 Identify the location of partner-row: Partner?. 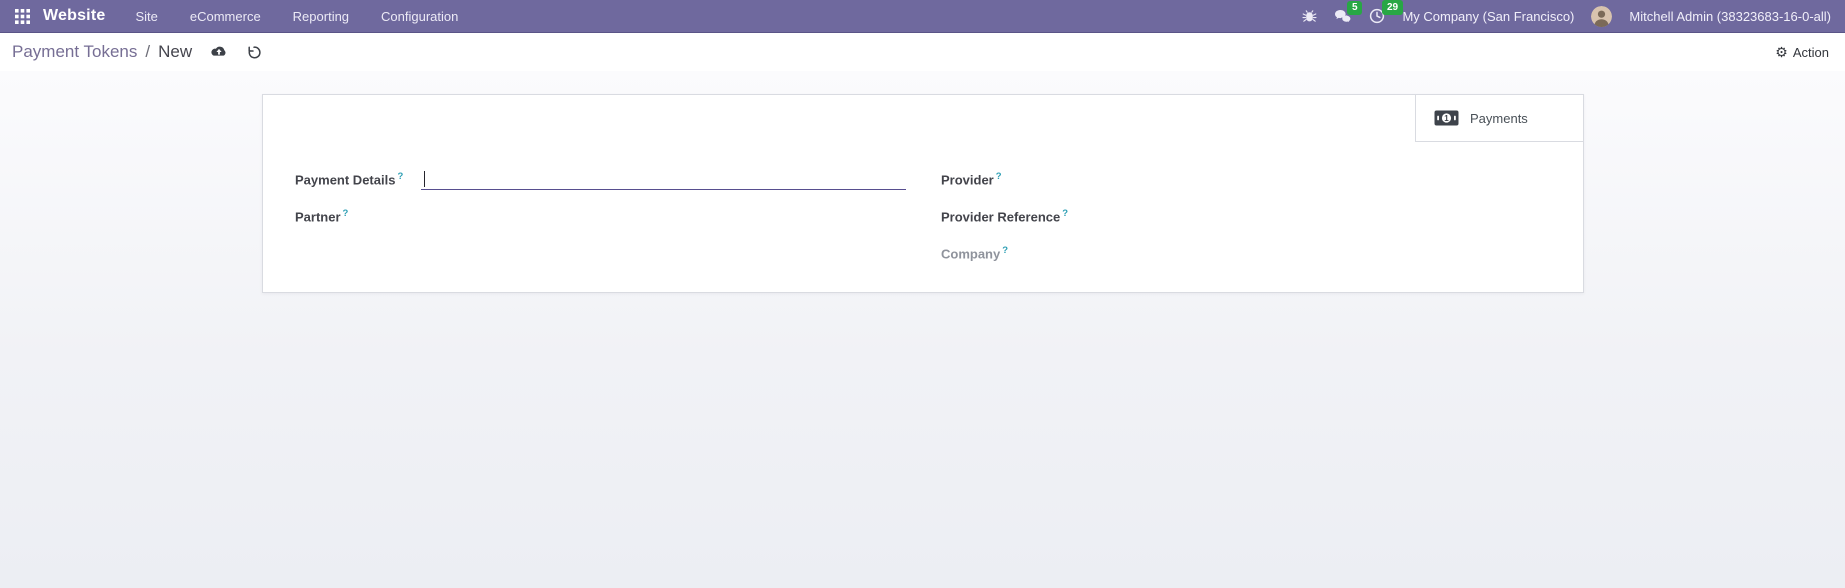
(609, 224).